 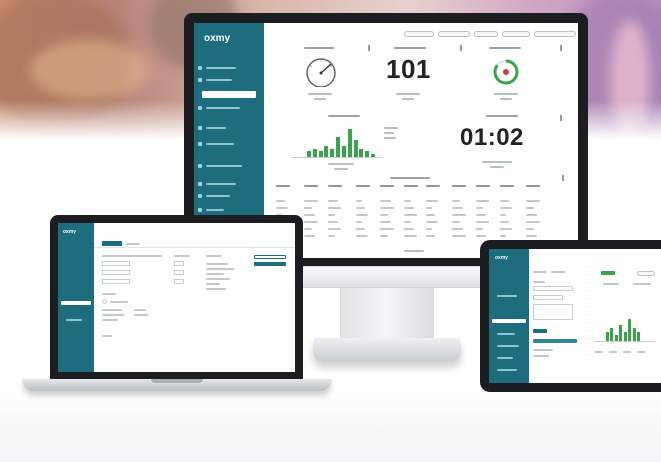 I want to click on tab-active, so click(x=112, y=243).